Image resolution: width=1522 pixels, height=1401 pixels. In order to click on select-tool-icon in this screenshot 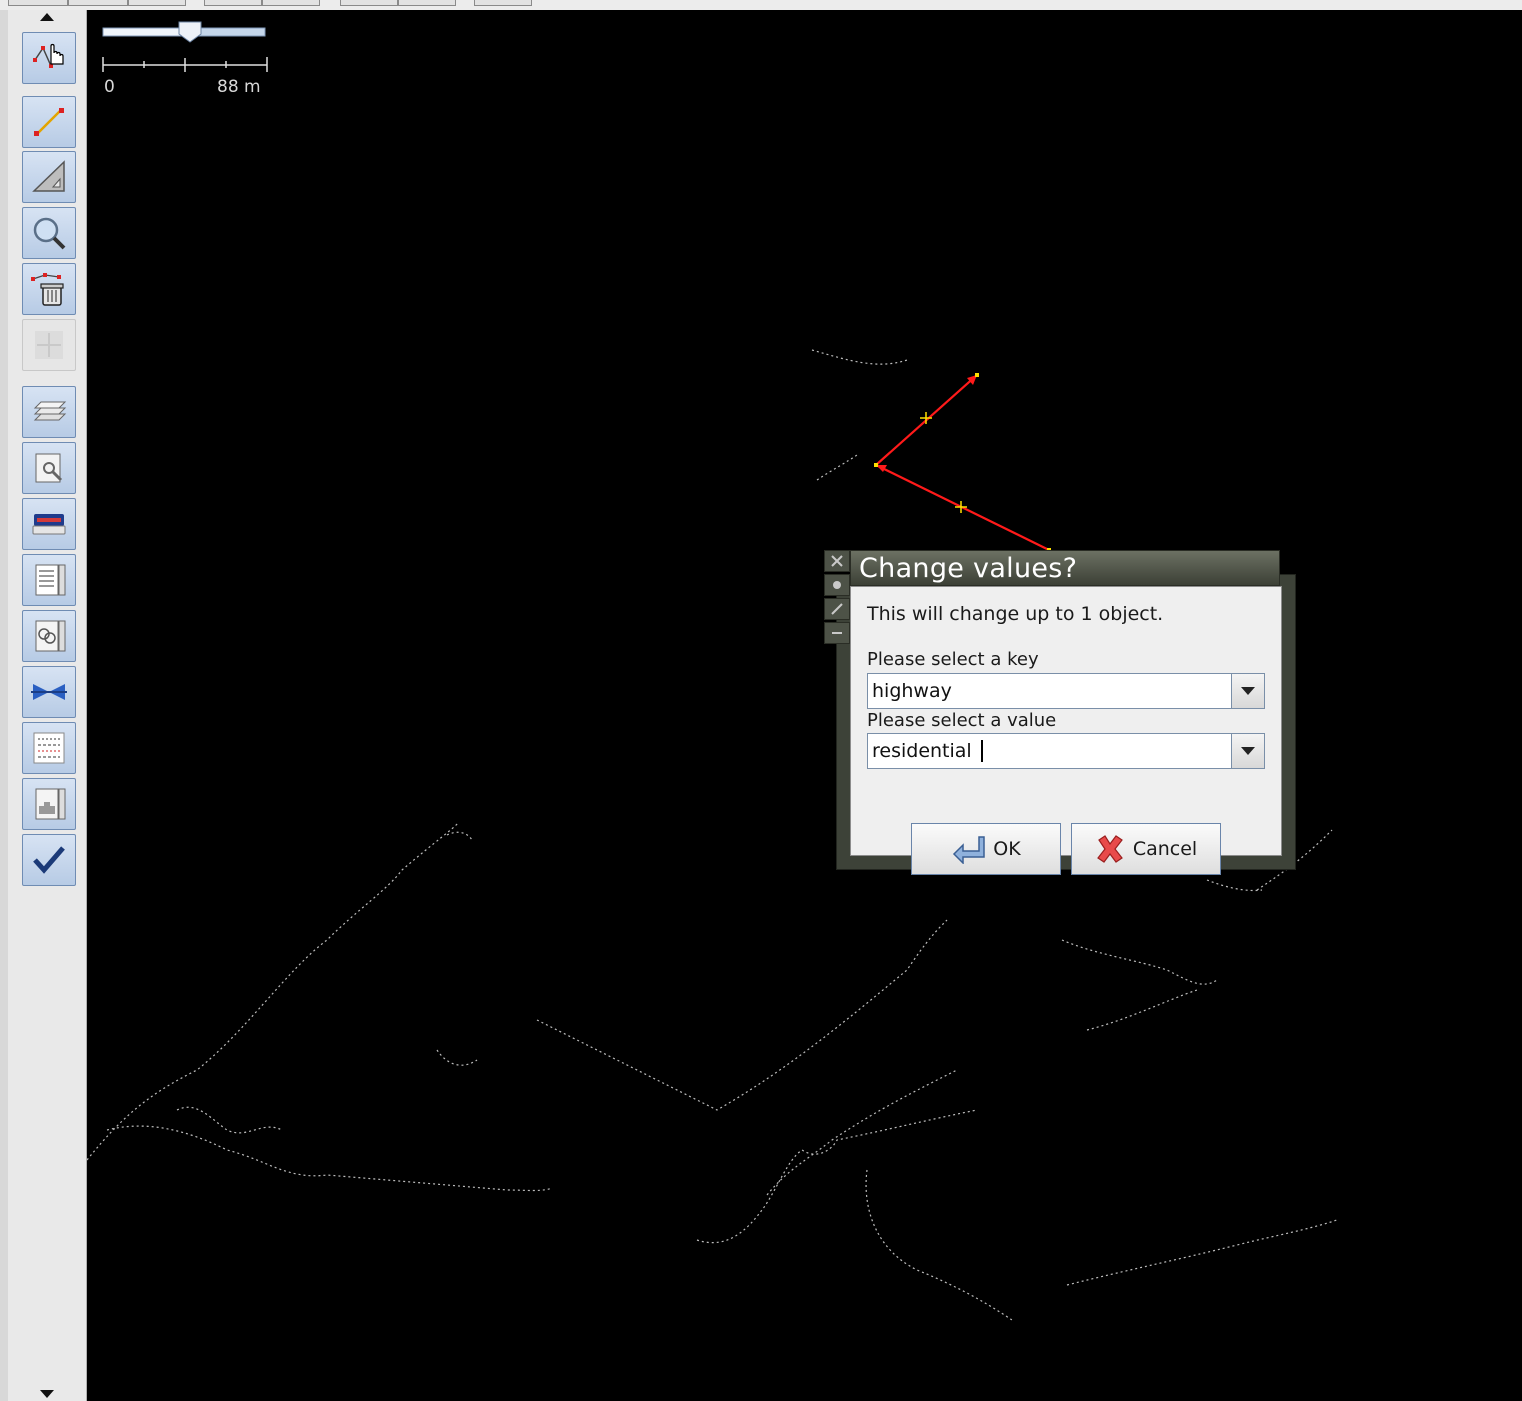, I will do `click(48, 55)`.